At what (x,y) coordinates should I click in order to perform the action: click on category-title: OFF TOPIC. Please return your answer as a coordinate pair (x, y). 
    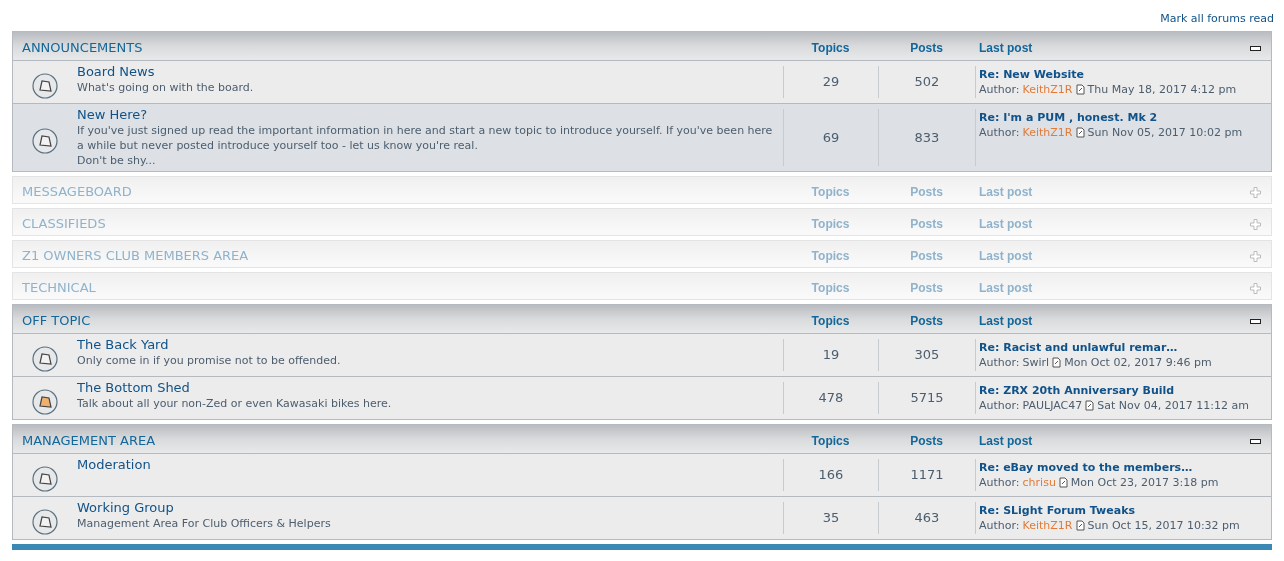
    Looking at the image, I should click on (398, 319).